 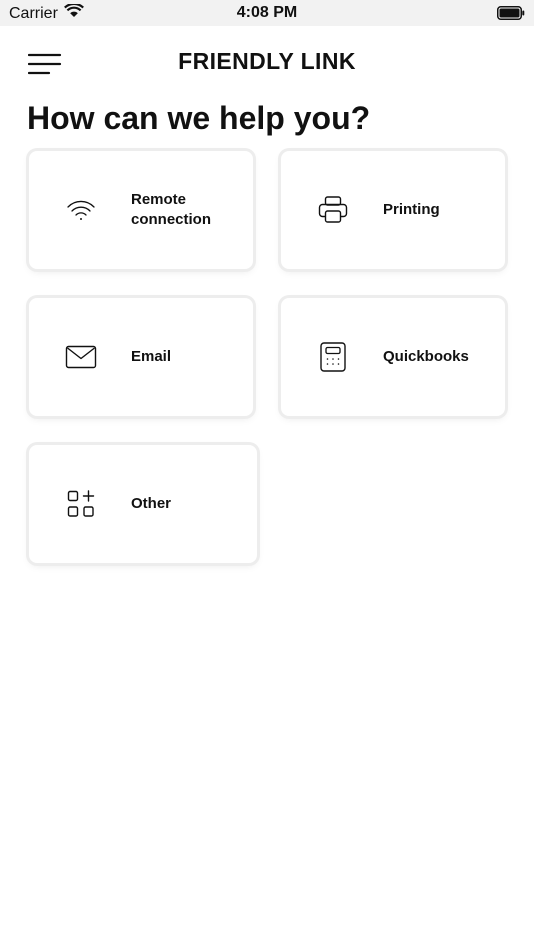 I want to click on category-card-remote-connection: Remote connection, so click(x=141, y=210).